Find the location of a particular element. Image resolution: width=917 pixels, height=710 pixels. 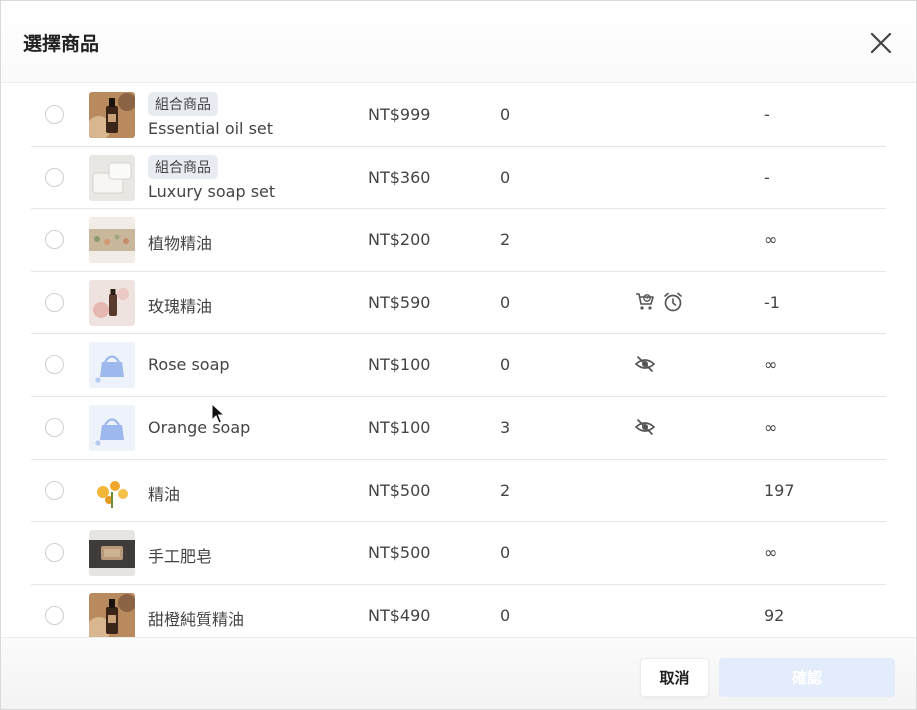

product-price: NT$200 is located at coordinates (399, 240).